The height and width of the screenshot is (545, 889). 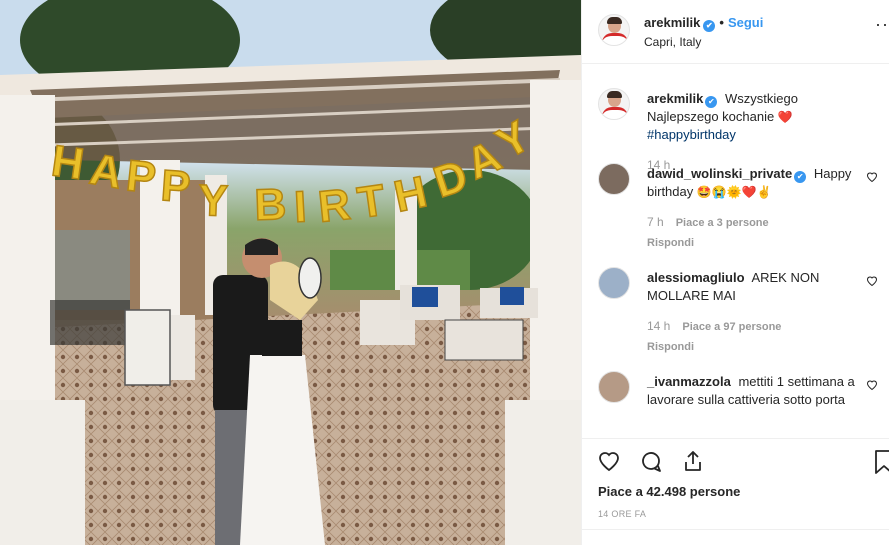 What do you see at coordinates (691, 134) in the screenshot?
I see `hashtag-link: #happybirthday` at bounding box center [691, 134].